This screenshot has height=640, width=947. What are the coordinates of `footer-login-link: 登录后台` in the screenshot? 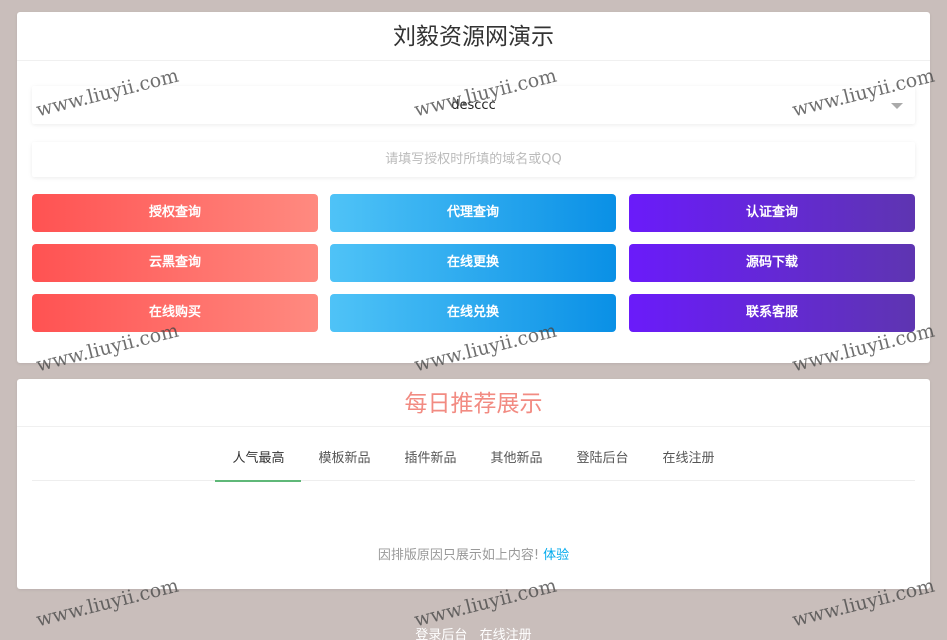 It's located at (441, 634).